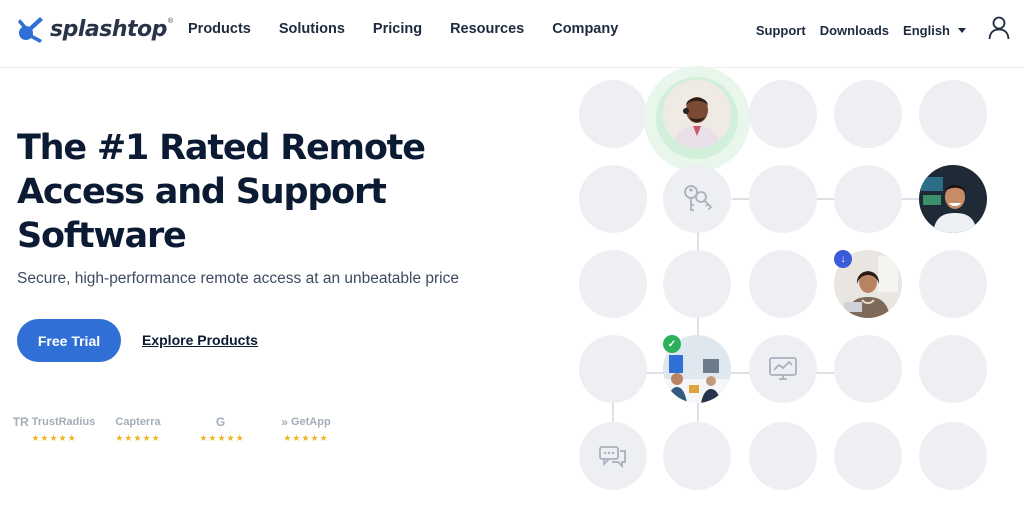 This screenshot has width=1024, height=507. What do you see at coordinates (20, 422) in the screenshot?
I see `trustradius-glyph: TR` at bounding box center [20, 422].